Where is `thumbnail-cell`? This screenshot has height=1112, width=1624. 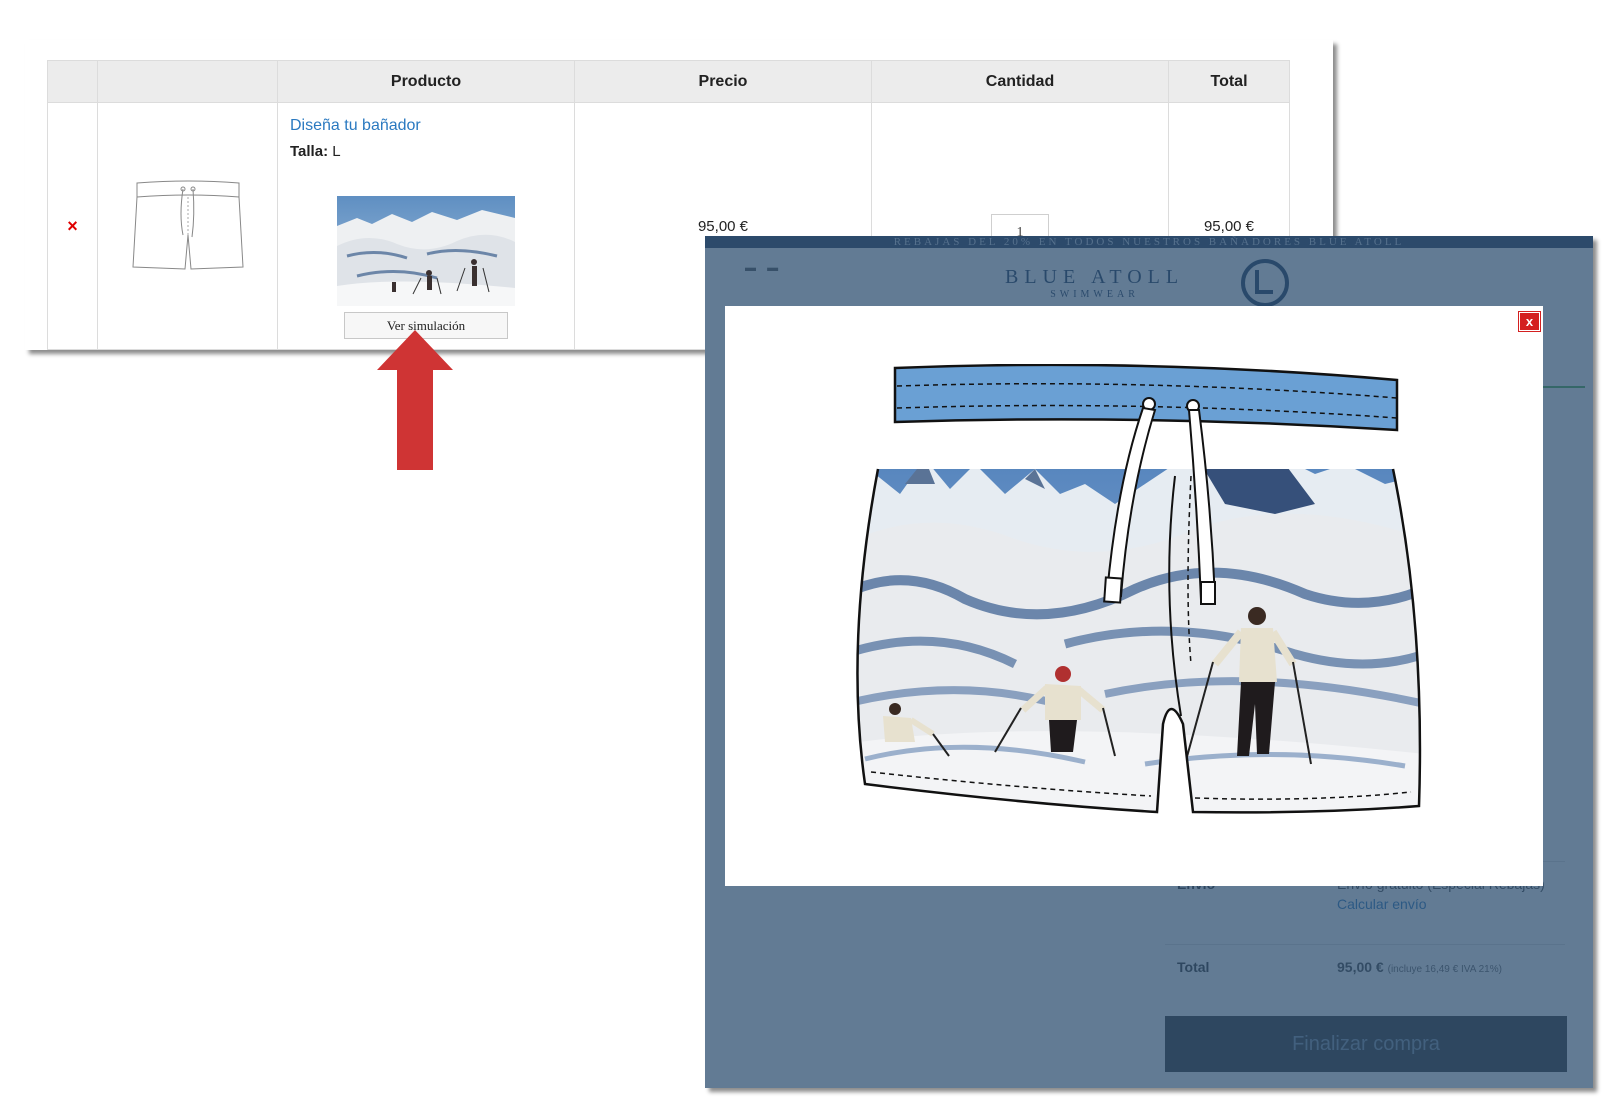 thumbnail-cell is located at coordinates (187, 226).